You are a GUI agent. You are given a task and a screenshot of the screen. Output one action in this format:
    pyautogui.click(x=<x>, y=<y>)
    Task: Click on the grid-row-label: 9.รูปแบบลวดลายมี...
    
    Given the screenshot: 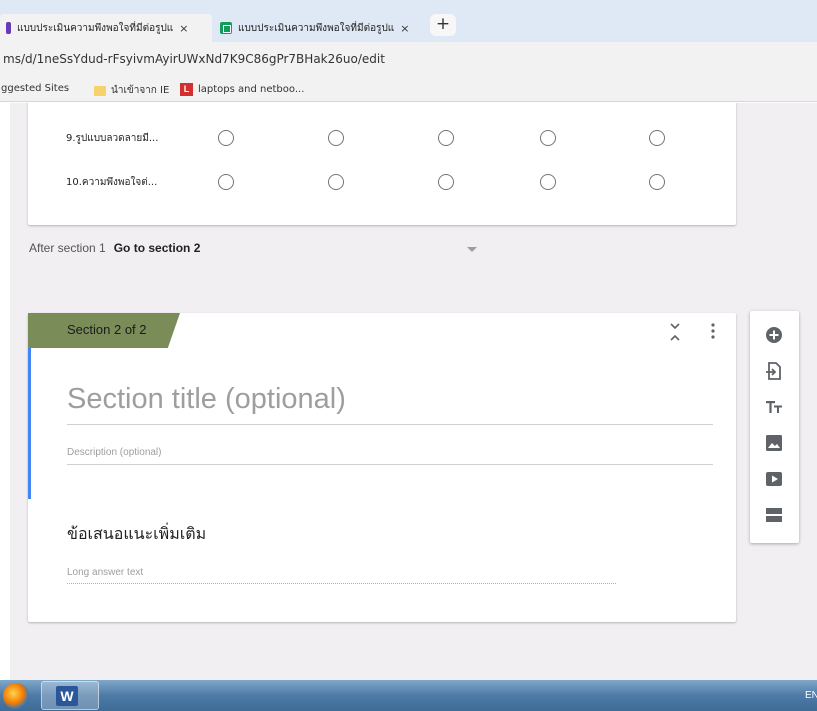 What is the action you would take?
    pyautogui.click(x=112, y=138)
    